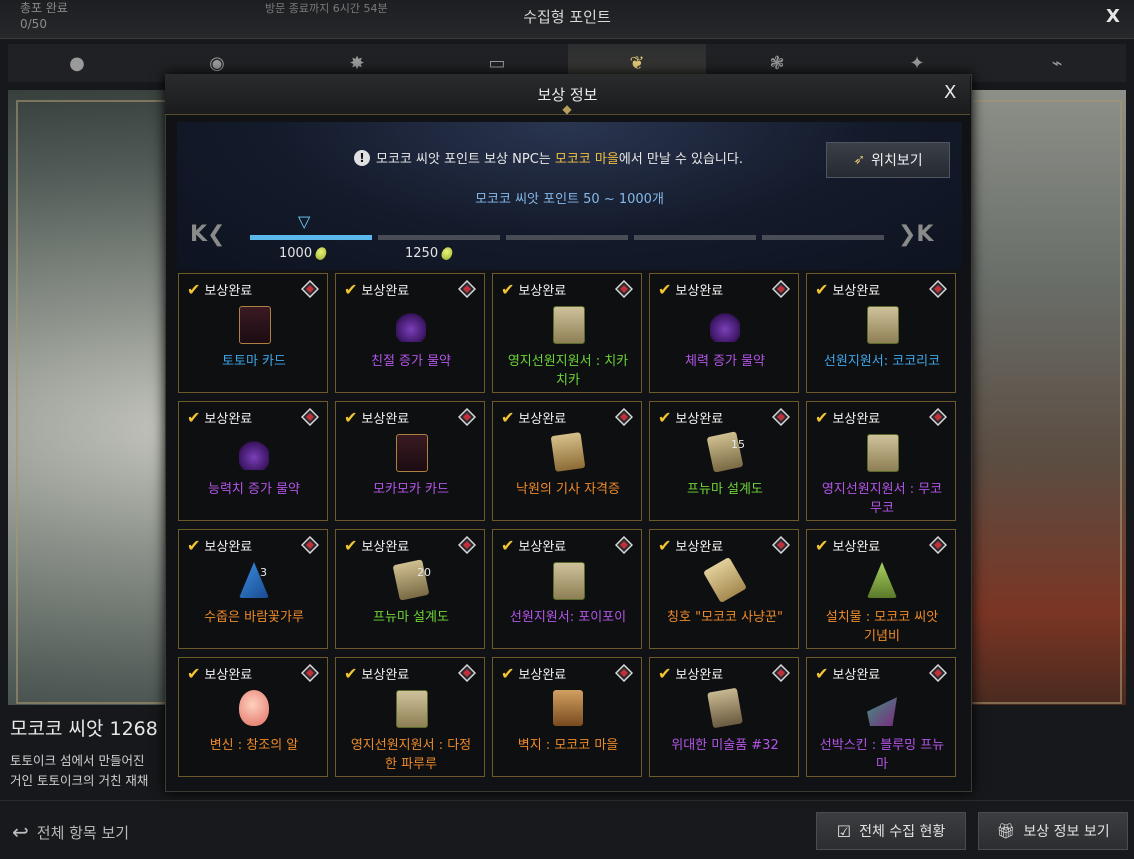 This screenshot has height=859, width=1134. Describe the element at coordinates (217, 63) in the screenshot. I see `stone-icon: ◉` at that location.